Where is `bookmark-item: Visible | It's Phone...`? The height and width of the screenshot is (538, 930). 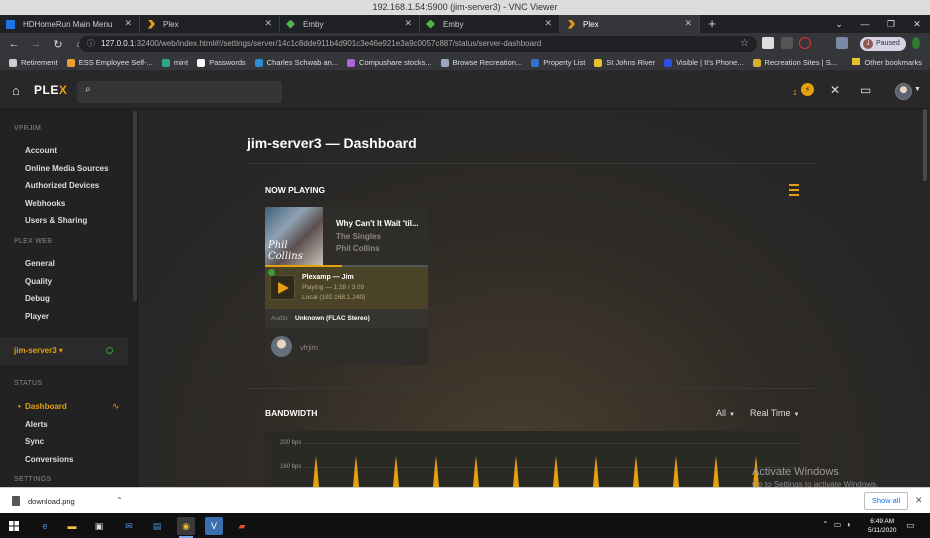 bookmark-item: Visible | It's Phone... is located at coordinates (704, 62).